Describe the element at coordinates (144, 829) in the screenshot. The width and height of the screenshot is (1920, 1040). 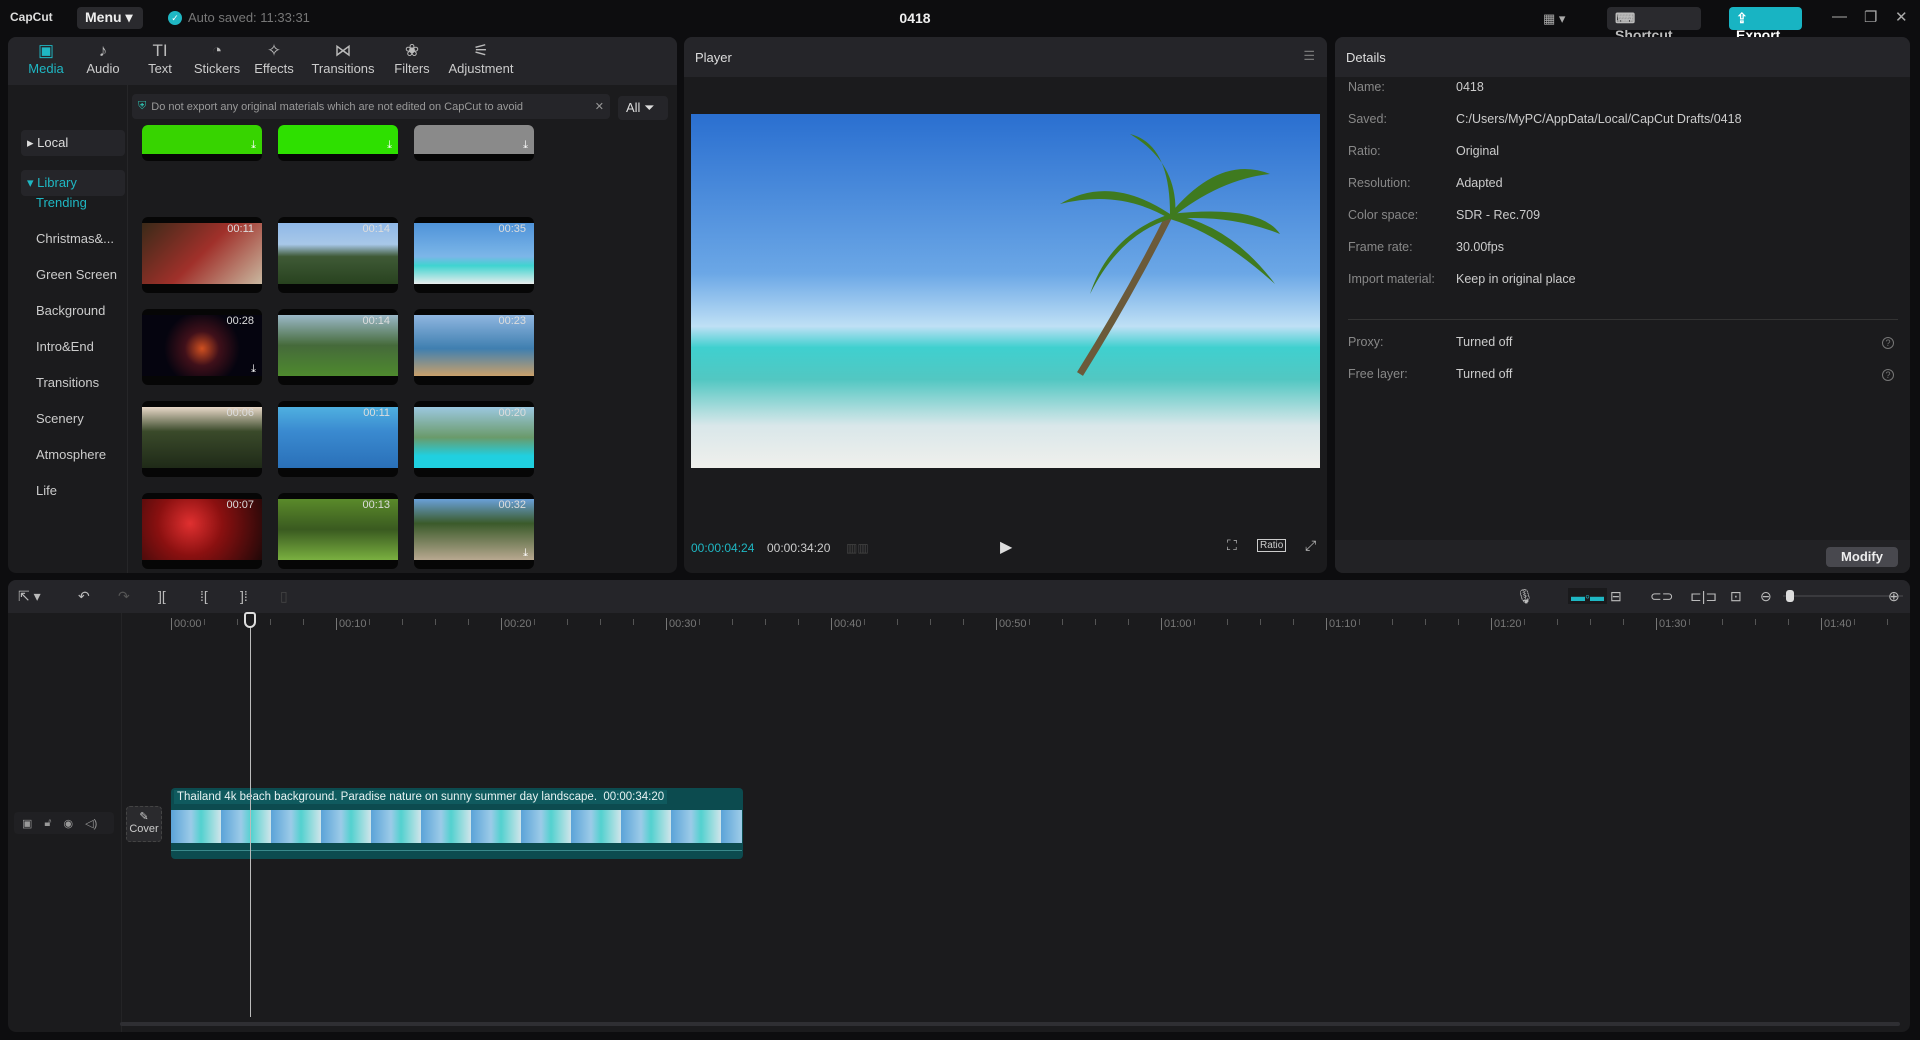
I see `cover-label: Cover` at that location.